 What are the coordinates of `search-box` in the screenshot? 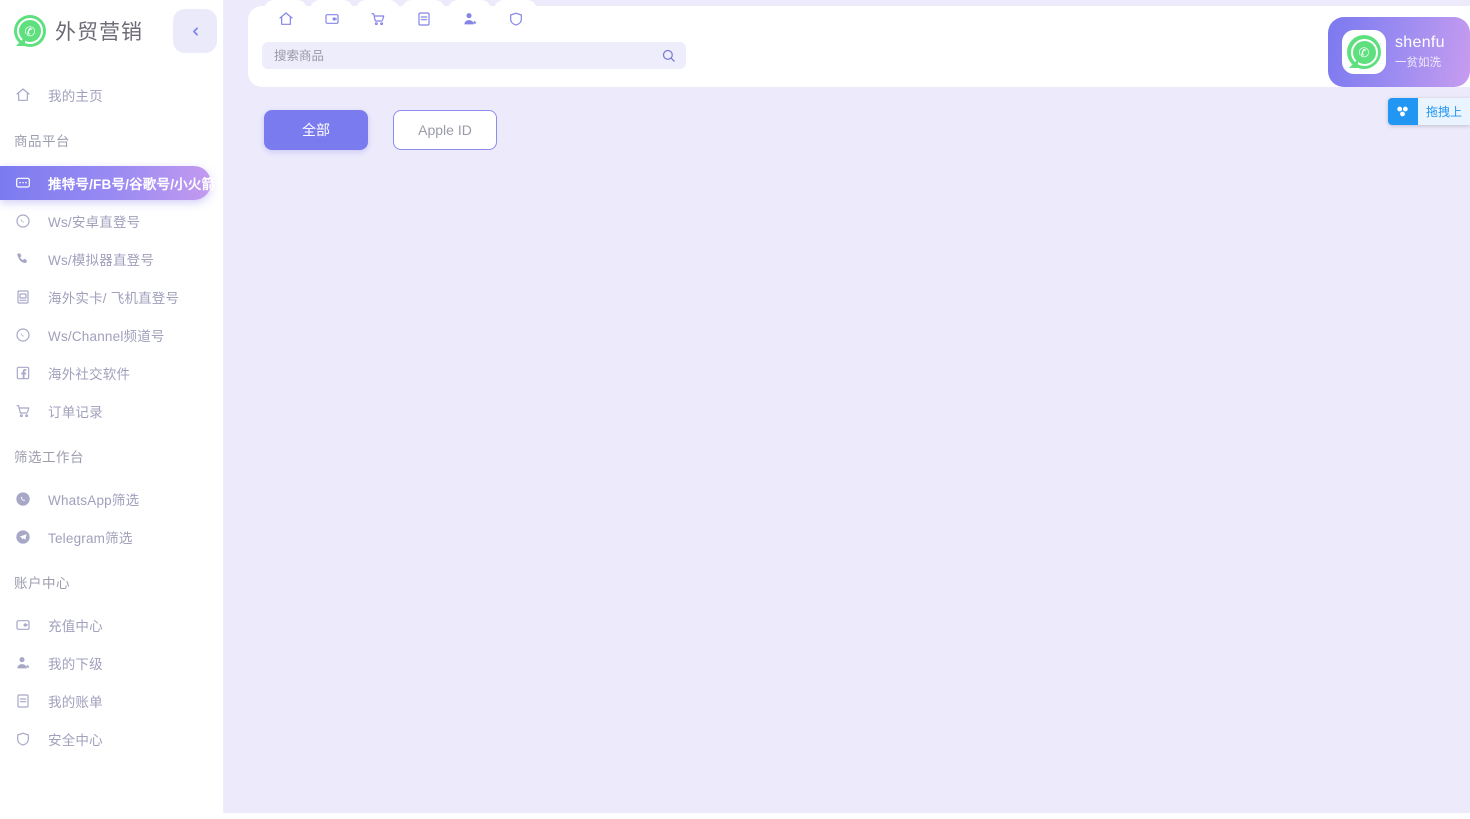 It's located at (474, 55).